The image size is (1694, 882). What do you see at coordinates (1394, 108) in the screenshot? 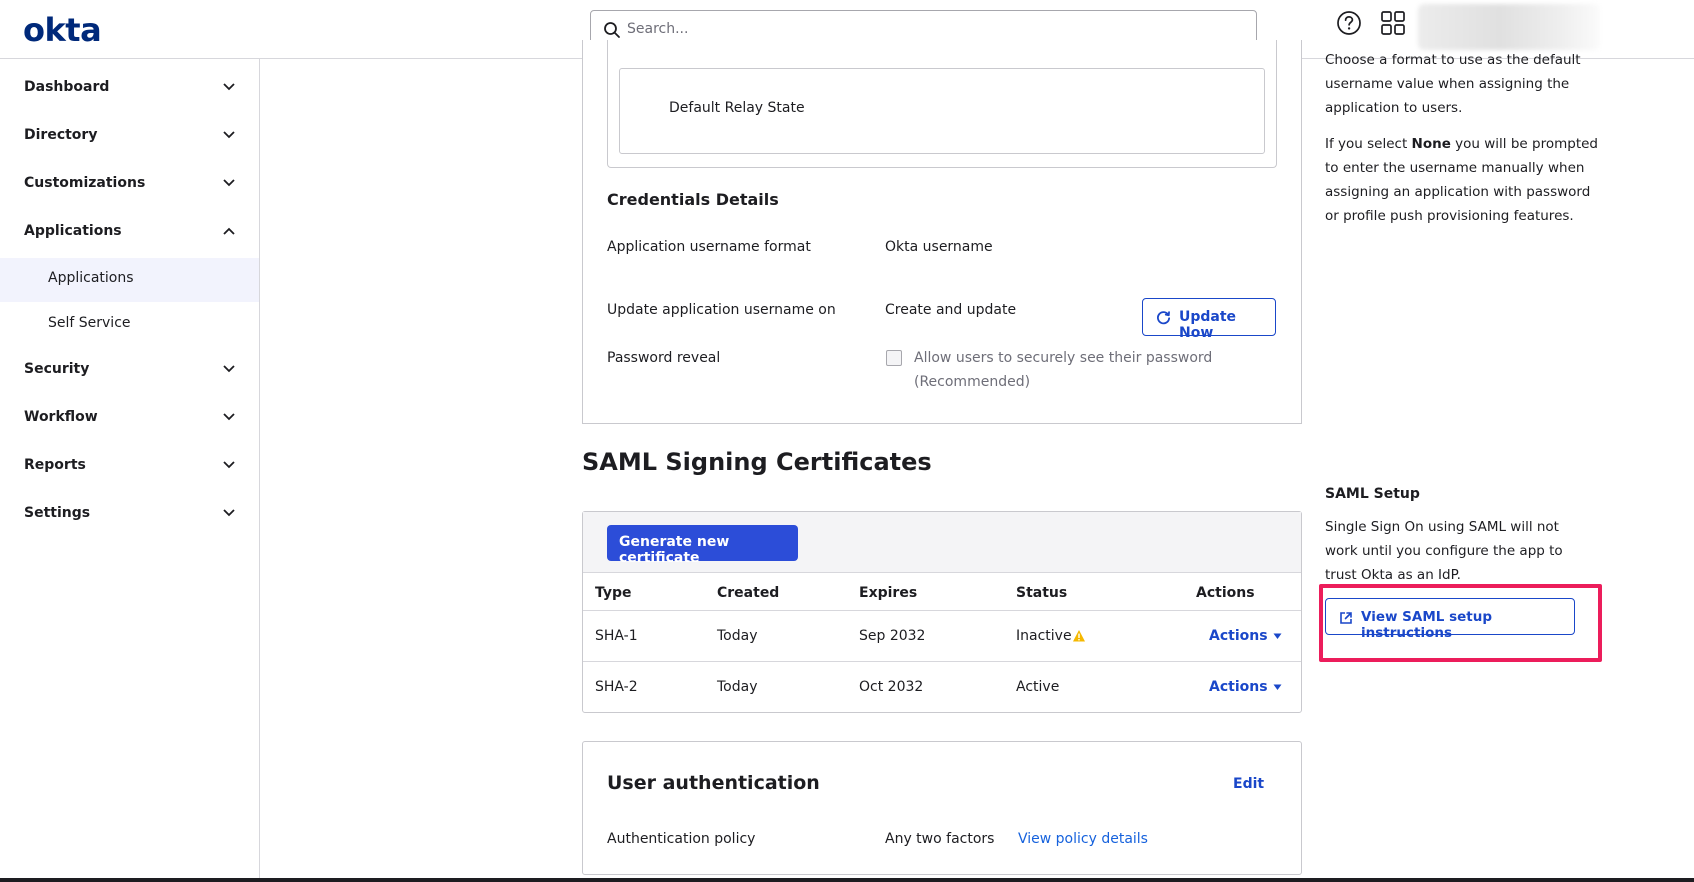
I see `help-text: application to users.` at bounding box center [1394, 108].